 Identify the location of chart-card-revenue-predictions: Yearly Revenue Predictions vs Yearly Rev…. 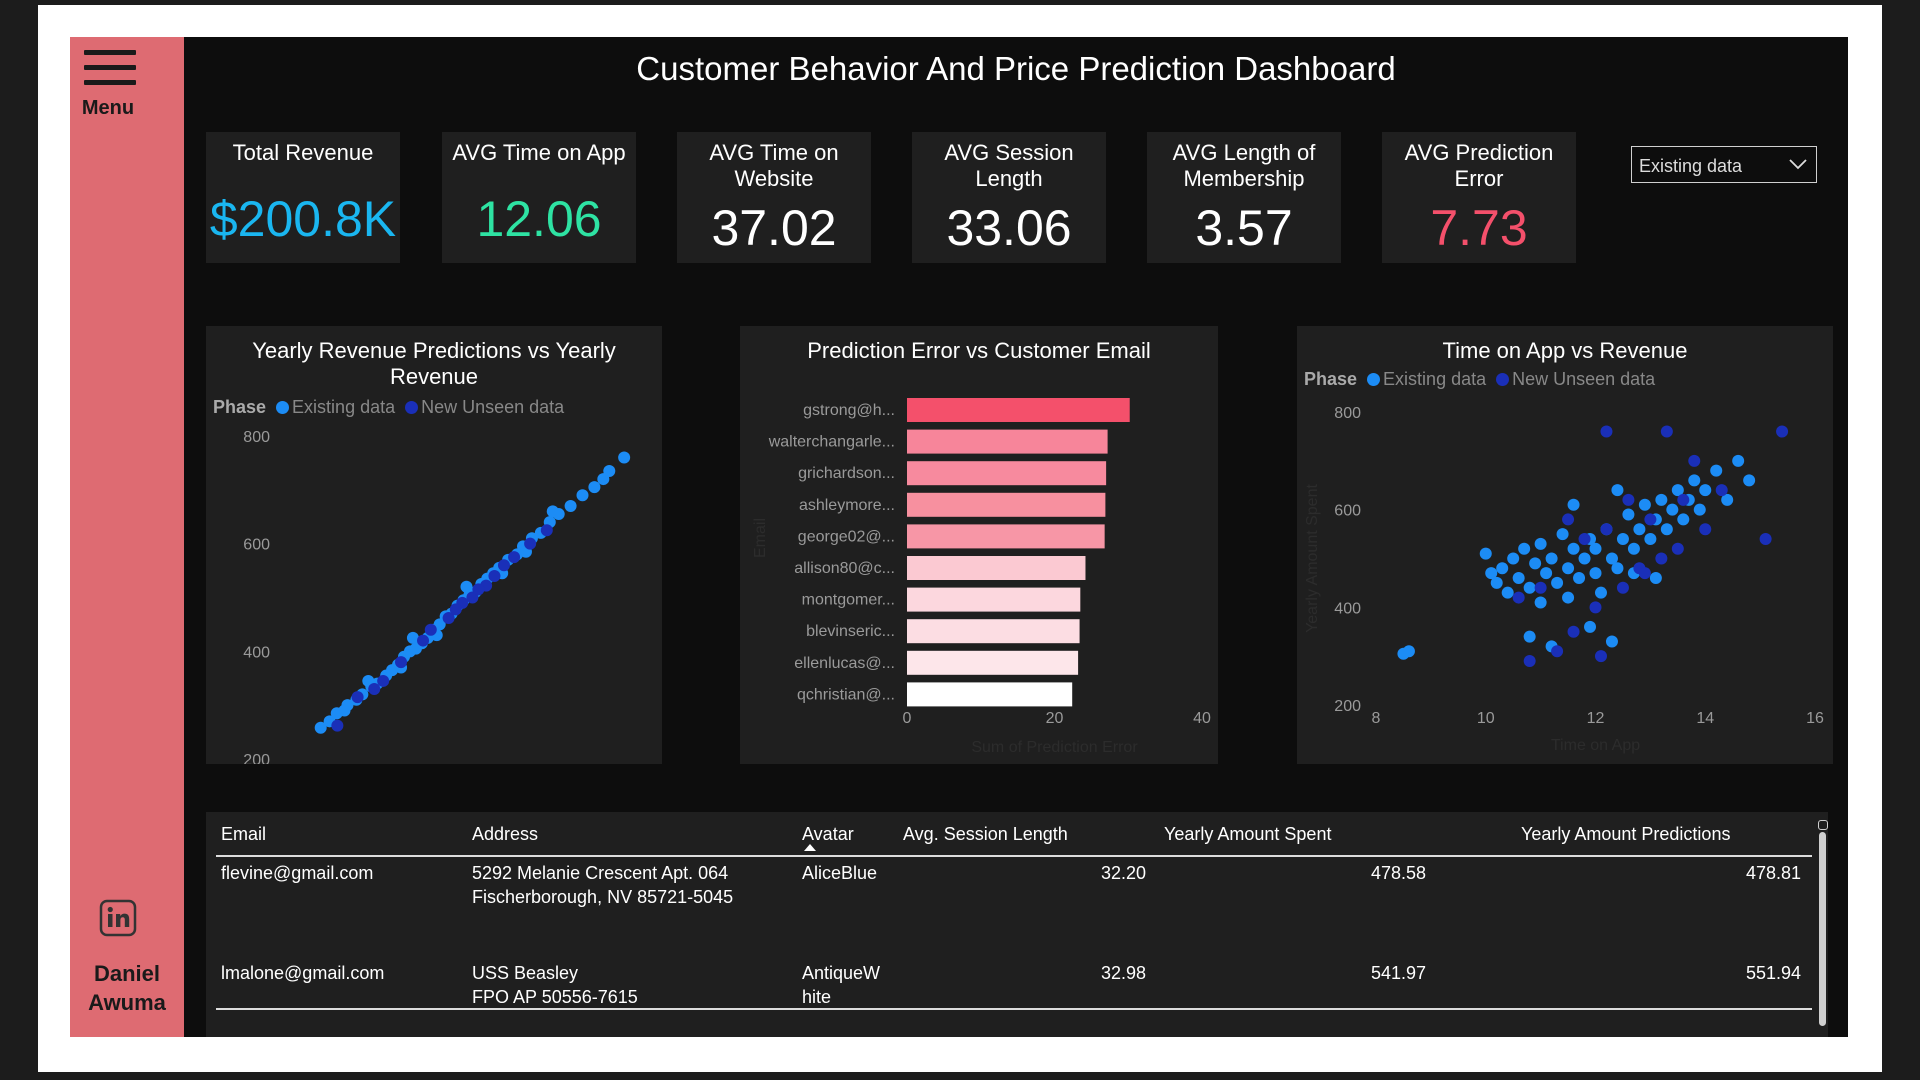
(434, 545).